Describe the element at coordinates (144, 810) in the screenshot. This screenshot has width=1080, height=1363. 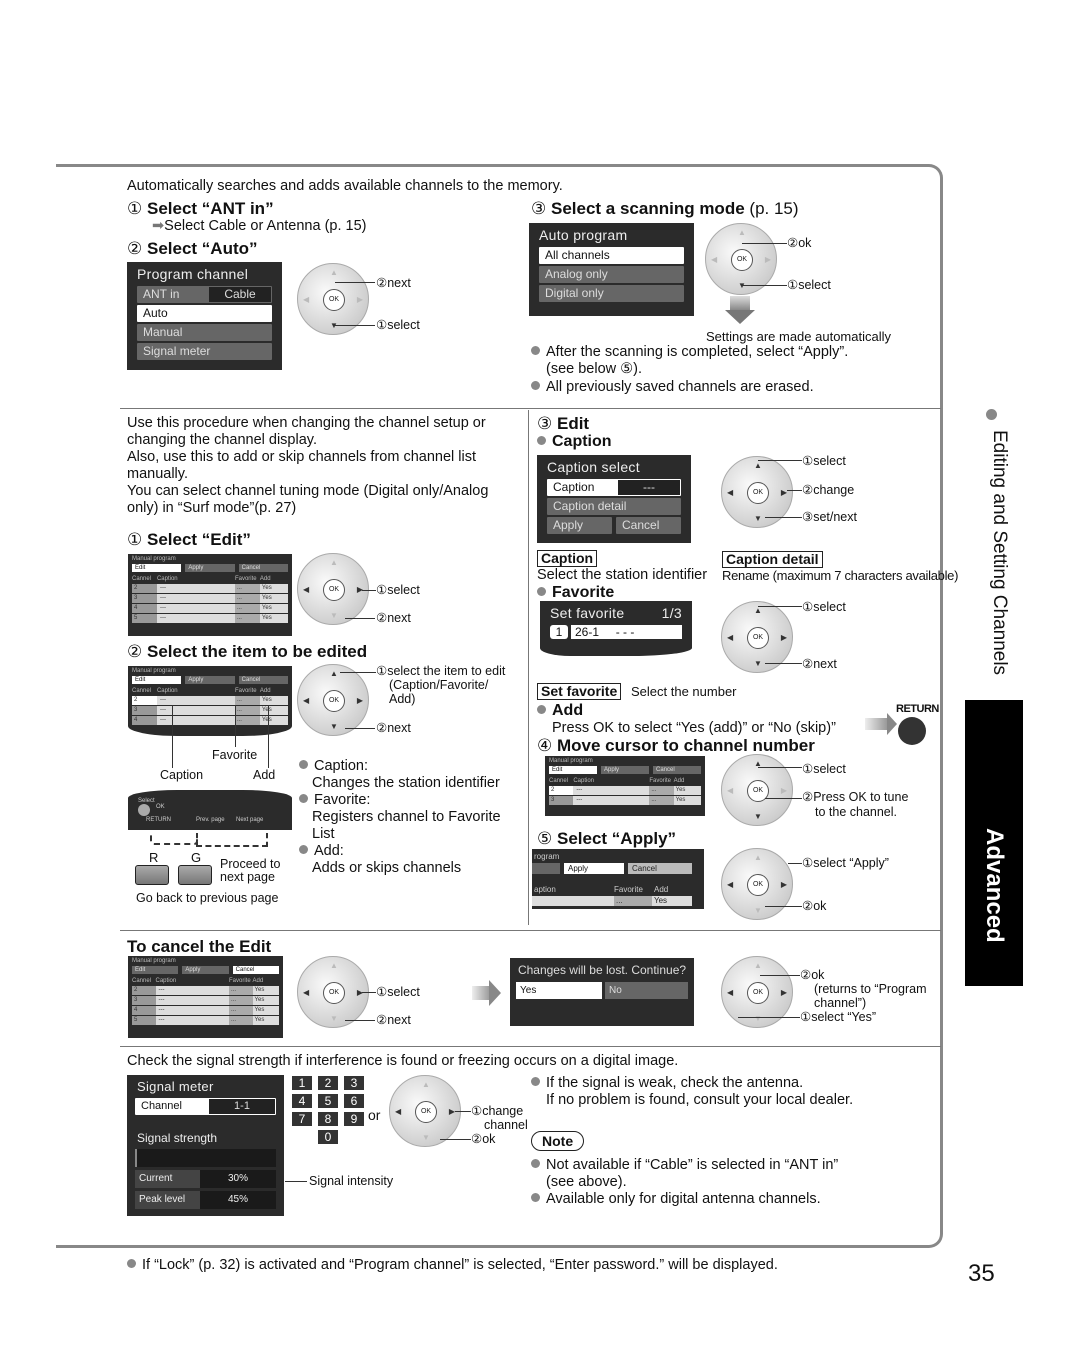
I see `dpad-icon` at that location.